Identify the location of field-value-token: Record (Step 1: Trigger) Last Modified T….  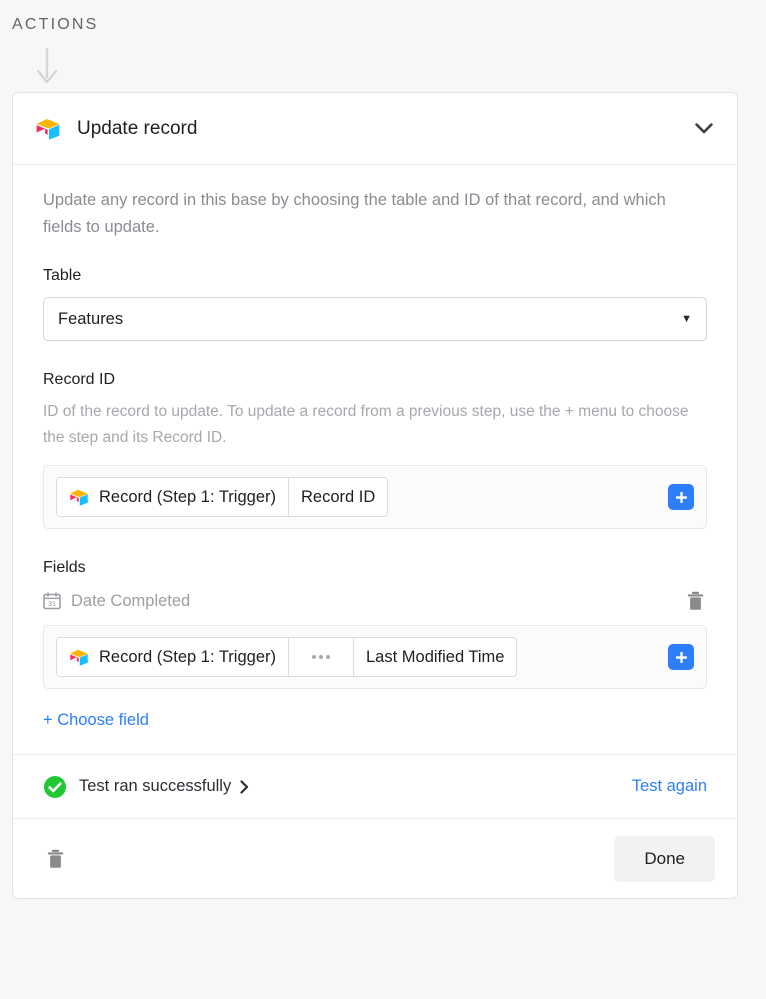
(287, 657).